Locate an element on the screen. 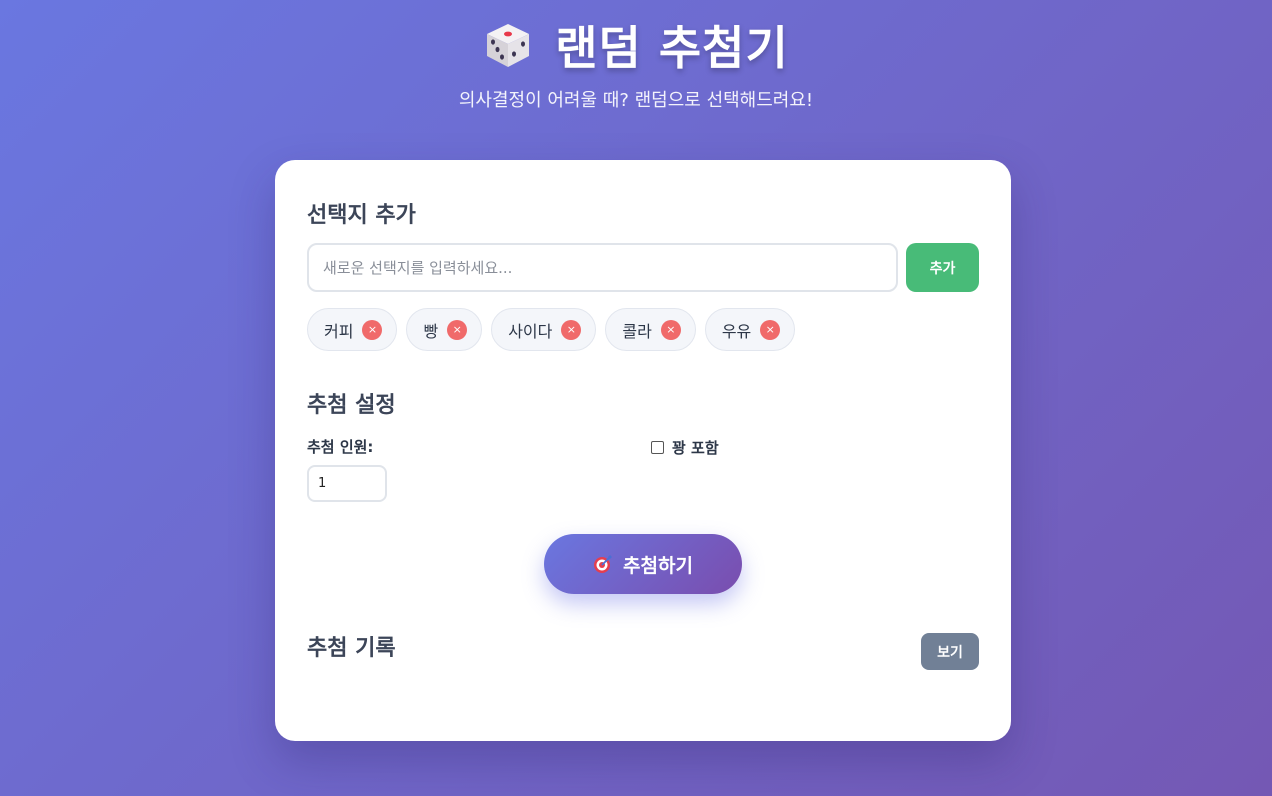 The image size is (1272, 796). choice-label: 콜라 is located at coordinates (637, 331).